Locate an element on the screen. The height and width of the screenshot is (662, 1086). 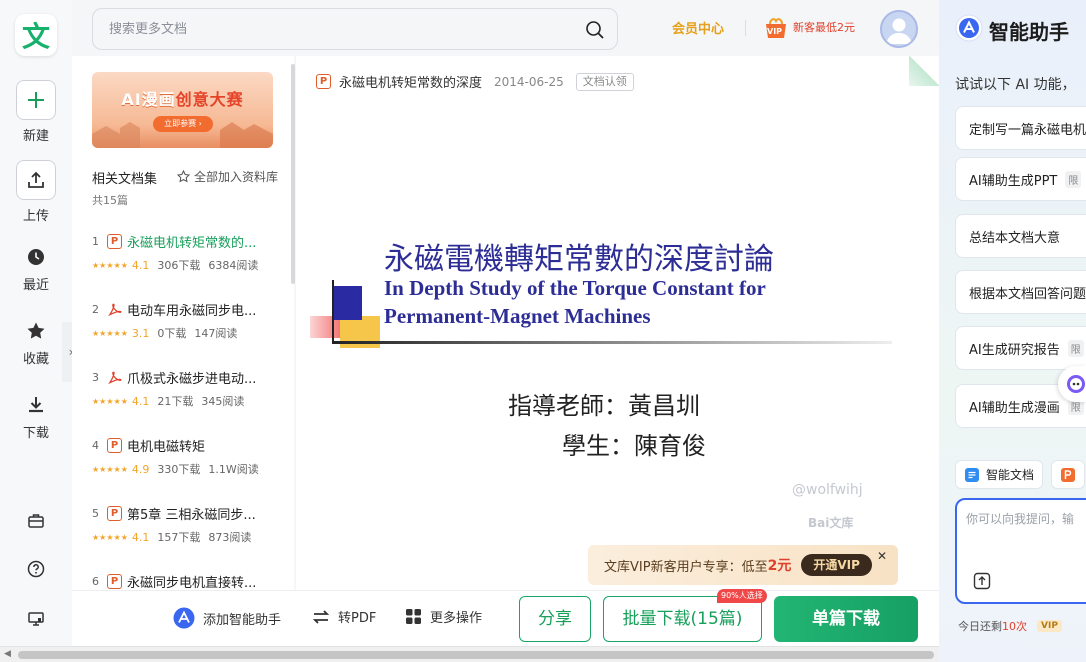
related-doc-item: 4 P 电机电磁转矩 ★★★★★ 4.9 330下载 1.1W阅读 is located at coordinates (190, 456).